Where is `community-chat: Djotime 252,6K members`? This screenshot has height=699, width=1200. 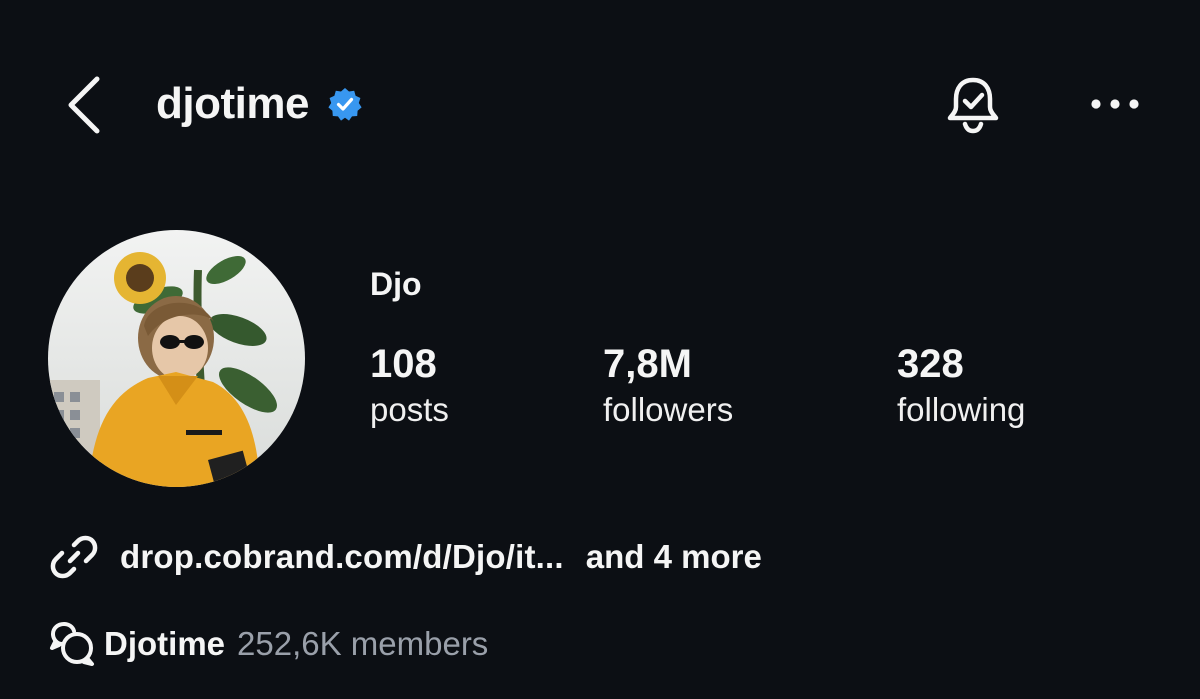 community-chat: Djotime 252,6K members is located at coordinates (268, 644).